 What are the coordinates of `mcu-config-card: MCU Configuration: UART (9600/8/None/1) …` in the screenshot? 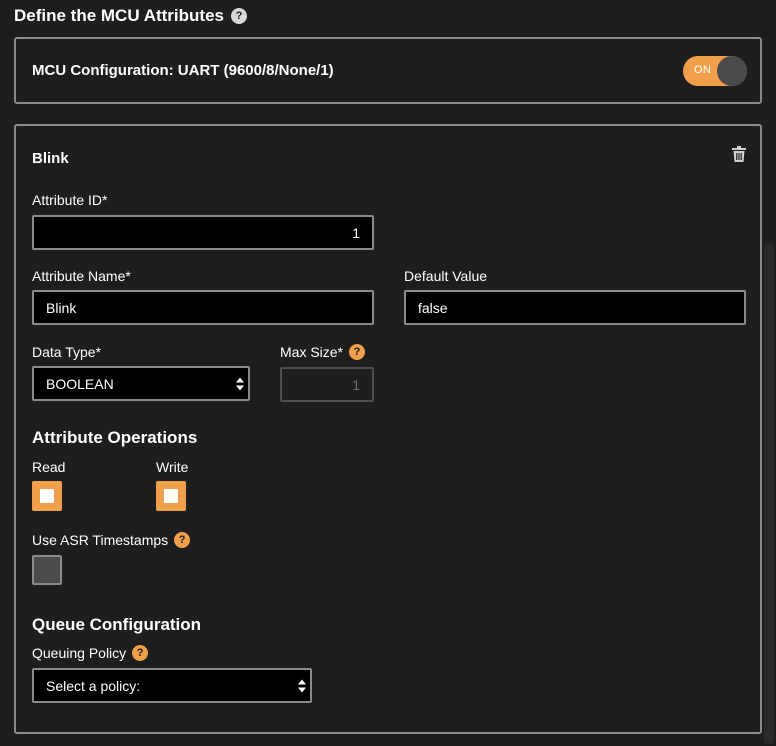 It's located at (388, 70).